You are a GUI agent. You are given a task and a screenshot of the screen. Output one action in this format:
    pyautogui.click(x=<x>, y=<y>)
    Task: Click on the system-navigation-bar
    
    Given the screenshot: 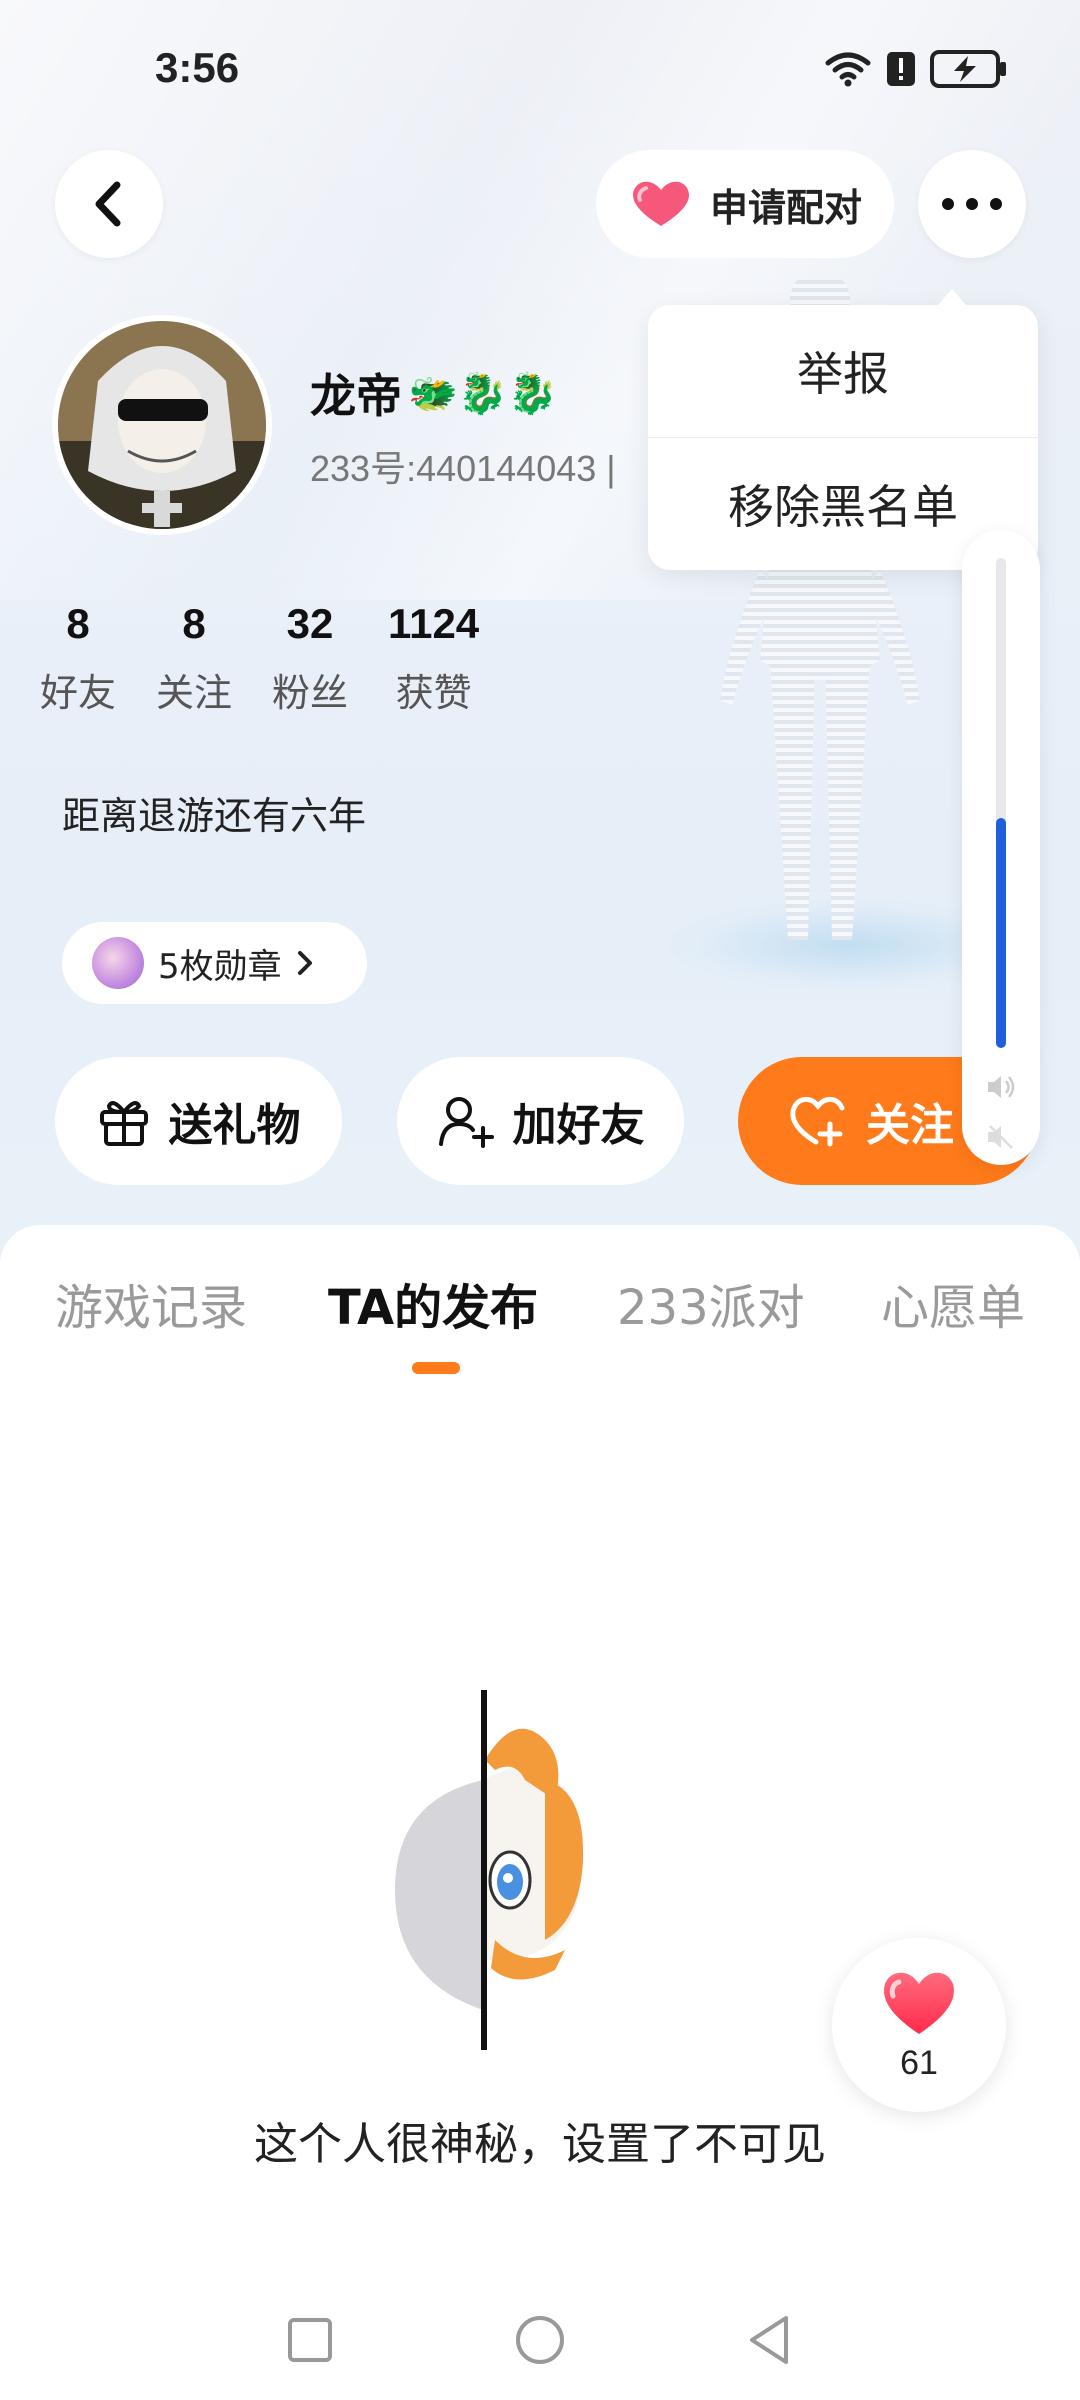 What is the action you would take?
    pyautogui.click(x=540, y=2345)
    